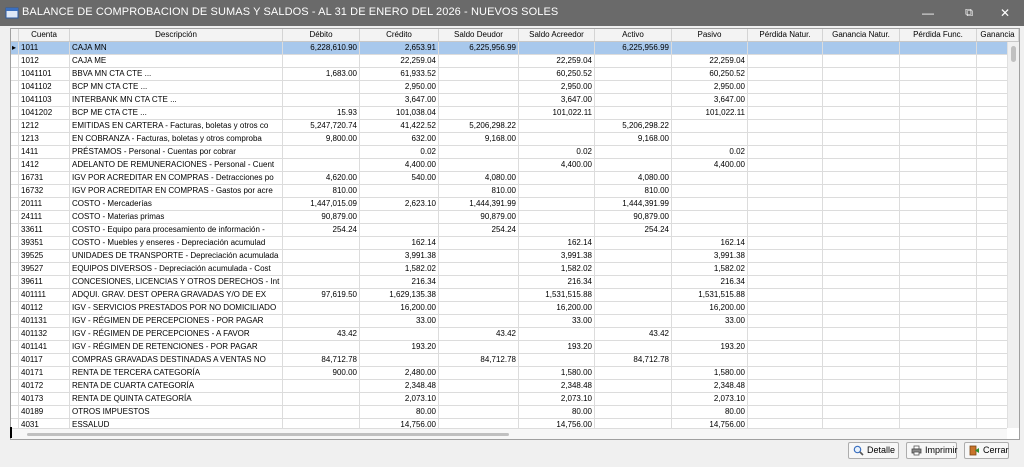 The height and width of the screenshot is (467, 1024). I want to click on table-cell: IGV - RÉGIMEN DE PERCEPCIONES - A FAVOR, so click(176, 334).